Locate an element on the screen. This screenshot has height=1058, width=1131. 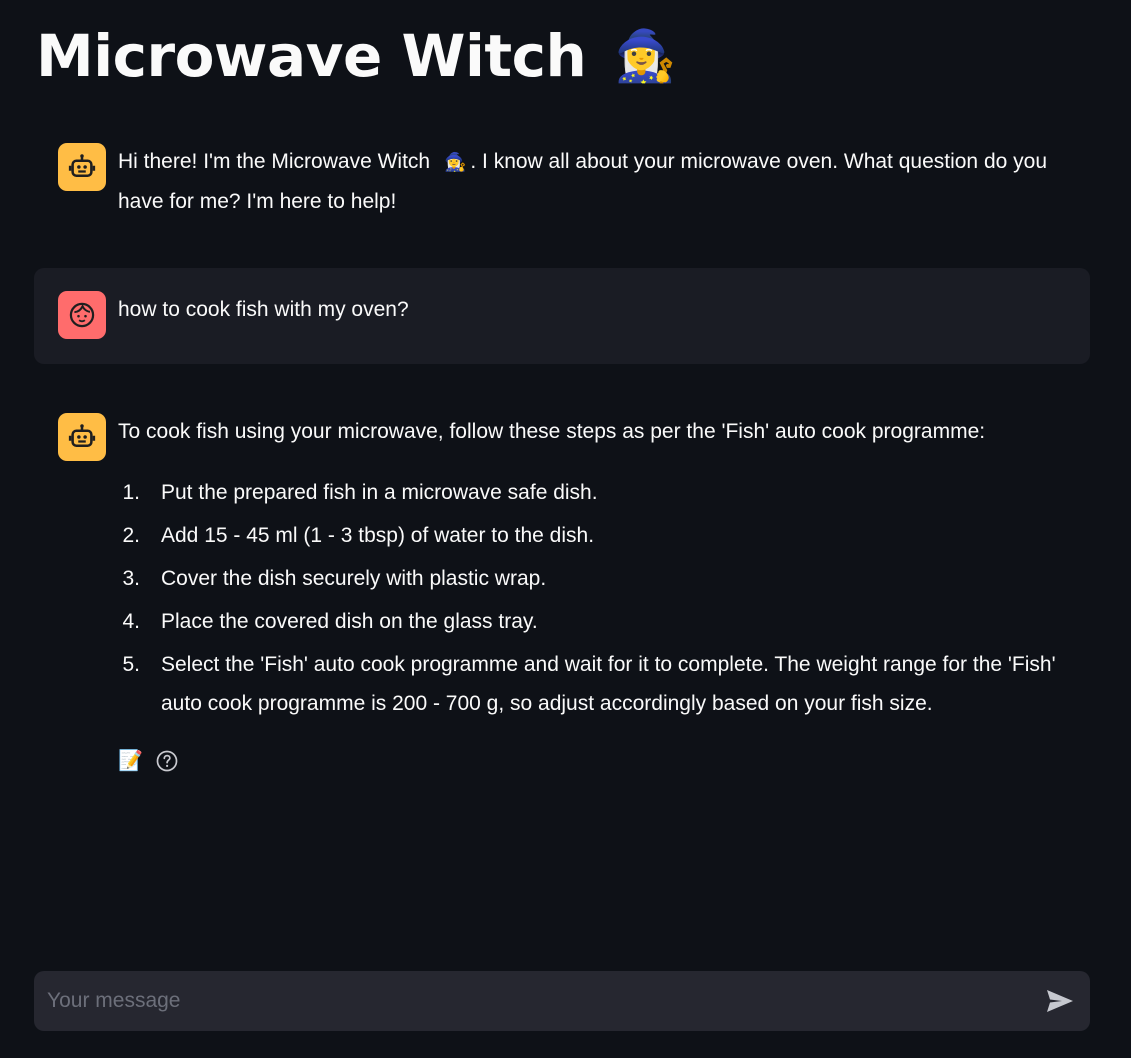
greeting-text-start: Hi there! I'm the Microwave Witch is located at coordinates (274, 161).